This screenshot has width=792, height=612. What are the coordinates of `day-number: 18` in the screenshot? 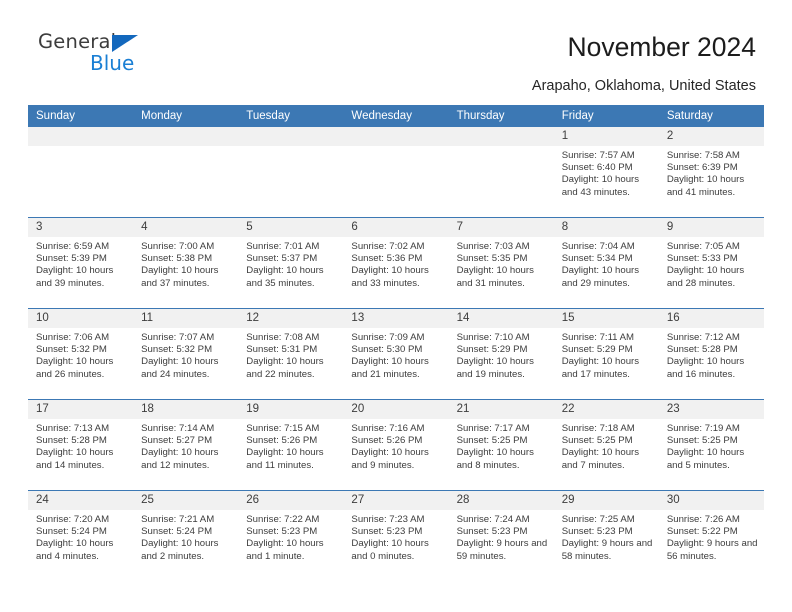 It's located at (186, 409).